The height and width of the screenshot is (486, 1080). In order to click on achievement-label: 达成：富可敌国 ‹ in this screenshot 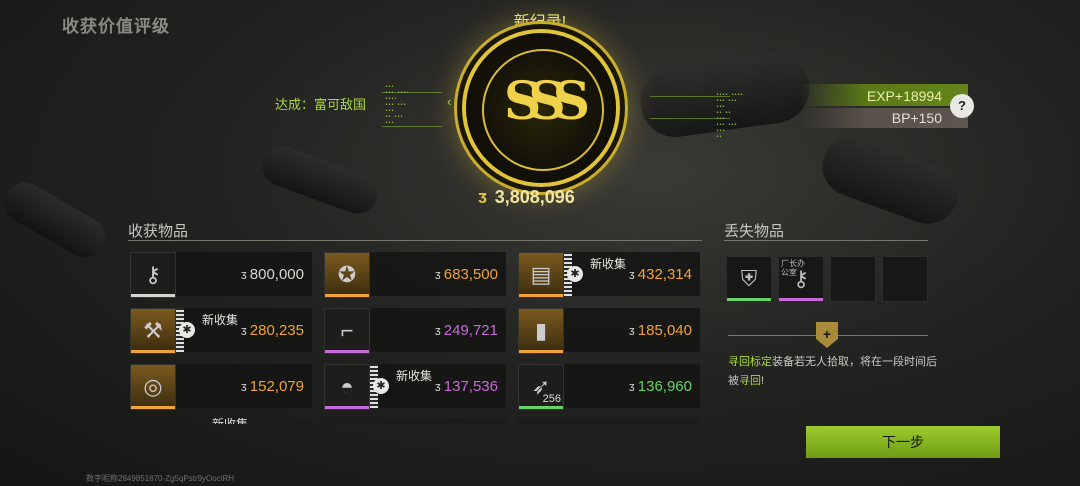, I will do `click(363, 103)`.